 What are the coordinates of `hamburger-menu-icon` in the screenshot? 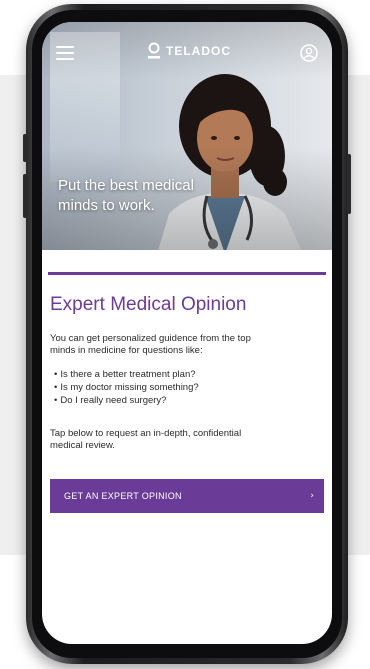 It's located at (65, 53).